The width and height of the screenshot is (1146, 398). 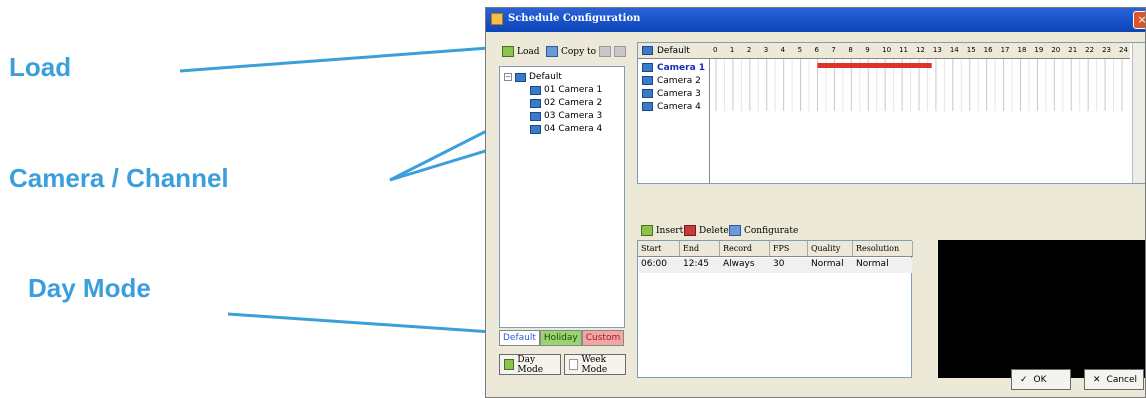 I want to click on insert-icon, so click(x=647, y=230).